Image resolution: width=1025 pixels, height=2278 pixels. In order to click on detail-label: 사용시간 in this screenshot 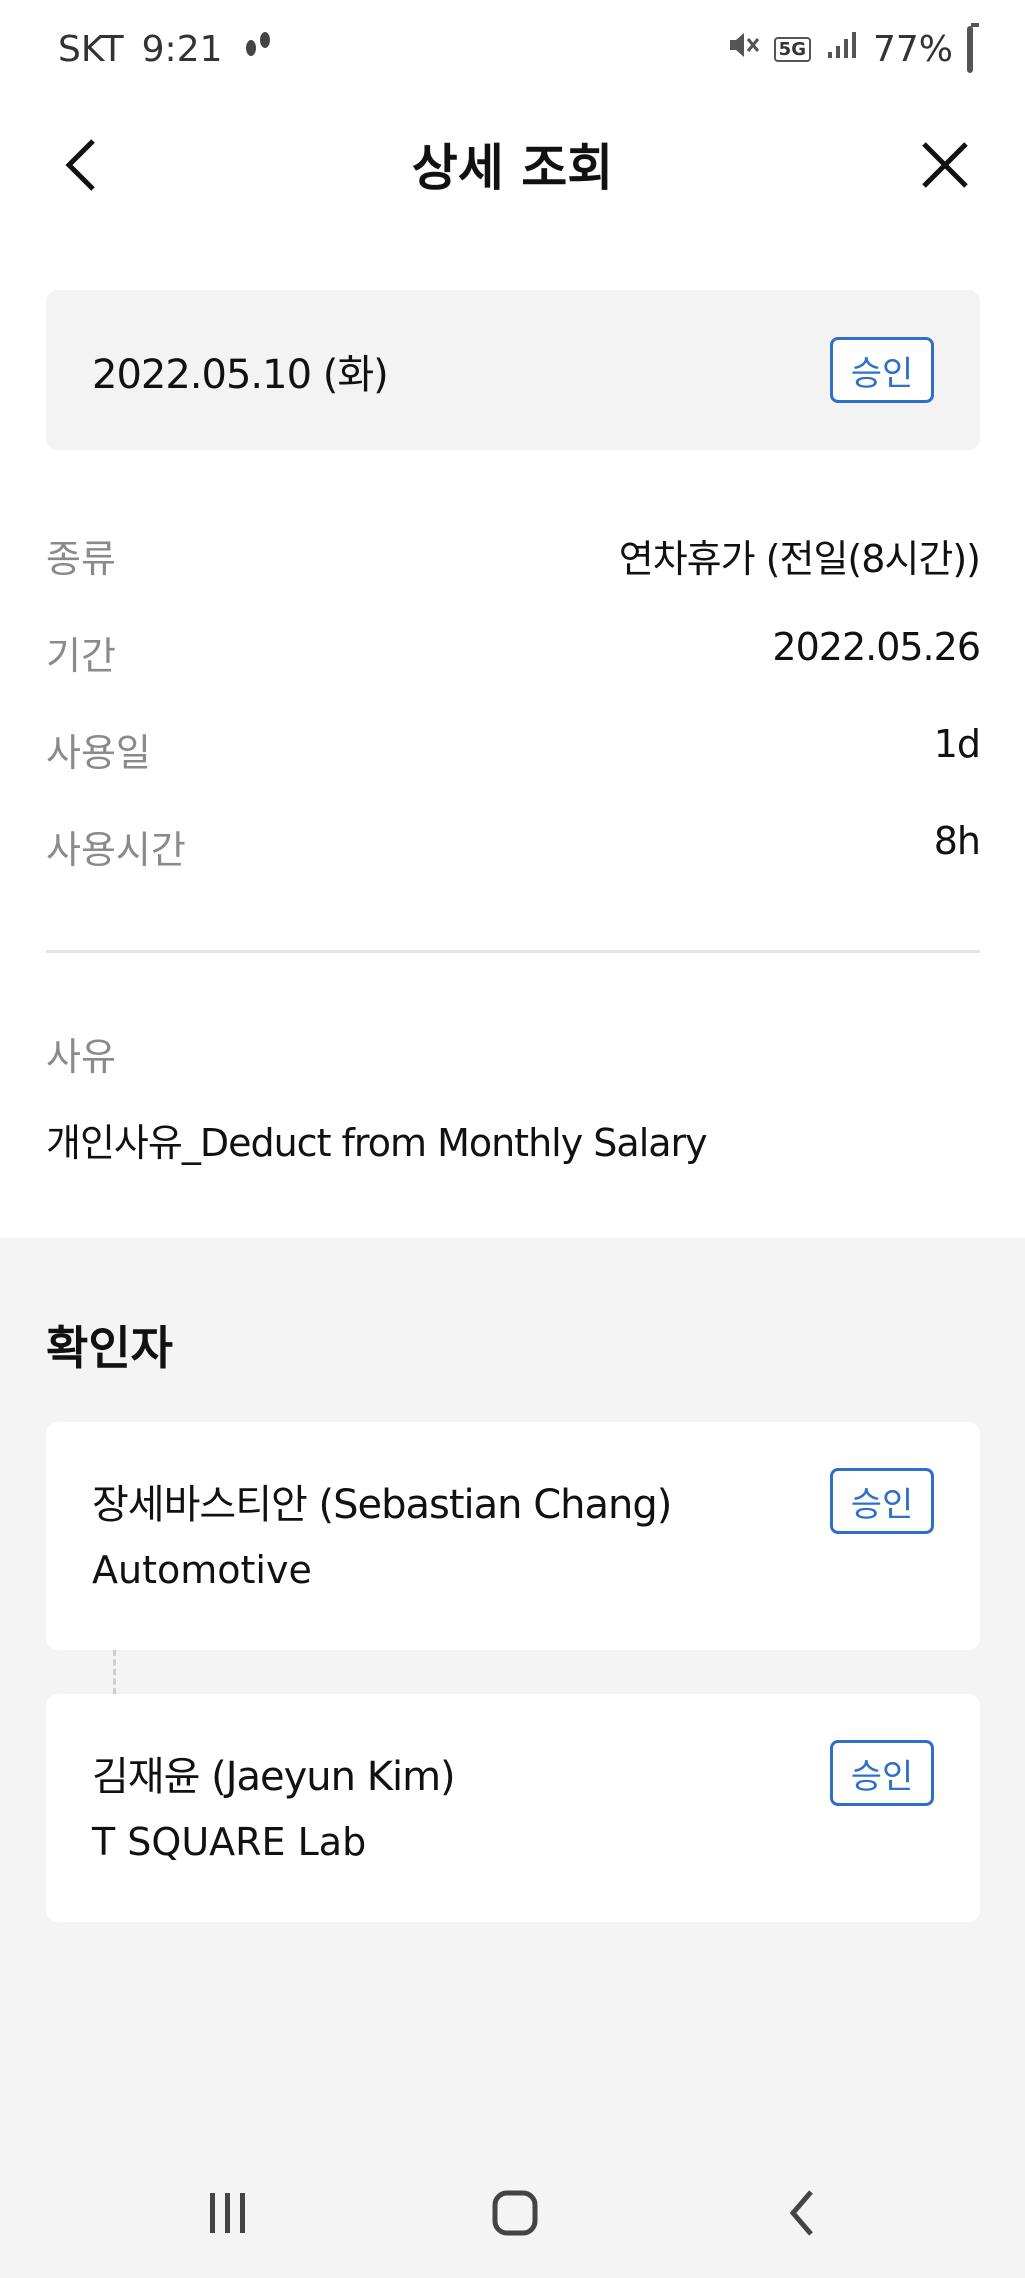, I will do `click(116, 850)`.